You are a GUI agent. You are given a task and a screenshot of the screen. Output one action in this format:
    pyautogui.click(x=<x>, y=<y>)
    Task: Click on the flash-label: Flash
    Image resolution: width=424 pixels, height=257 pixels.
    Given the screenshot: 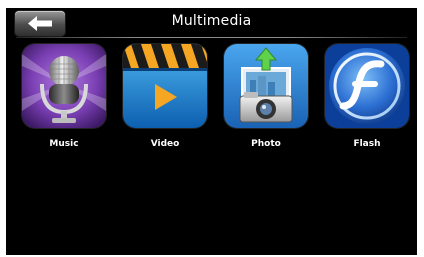 What is the action you would take?
    pyautogui.click(x=367, y=144)
    